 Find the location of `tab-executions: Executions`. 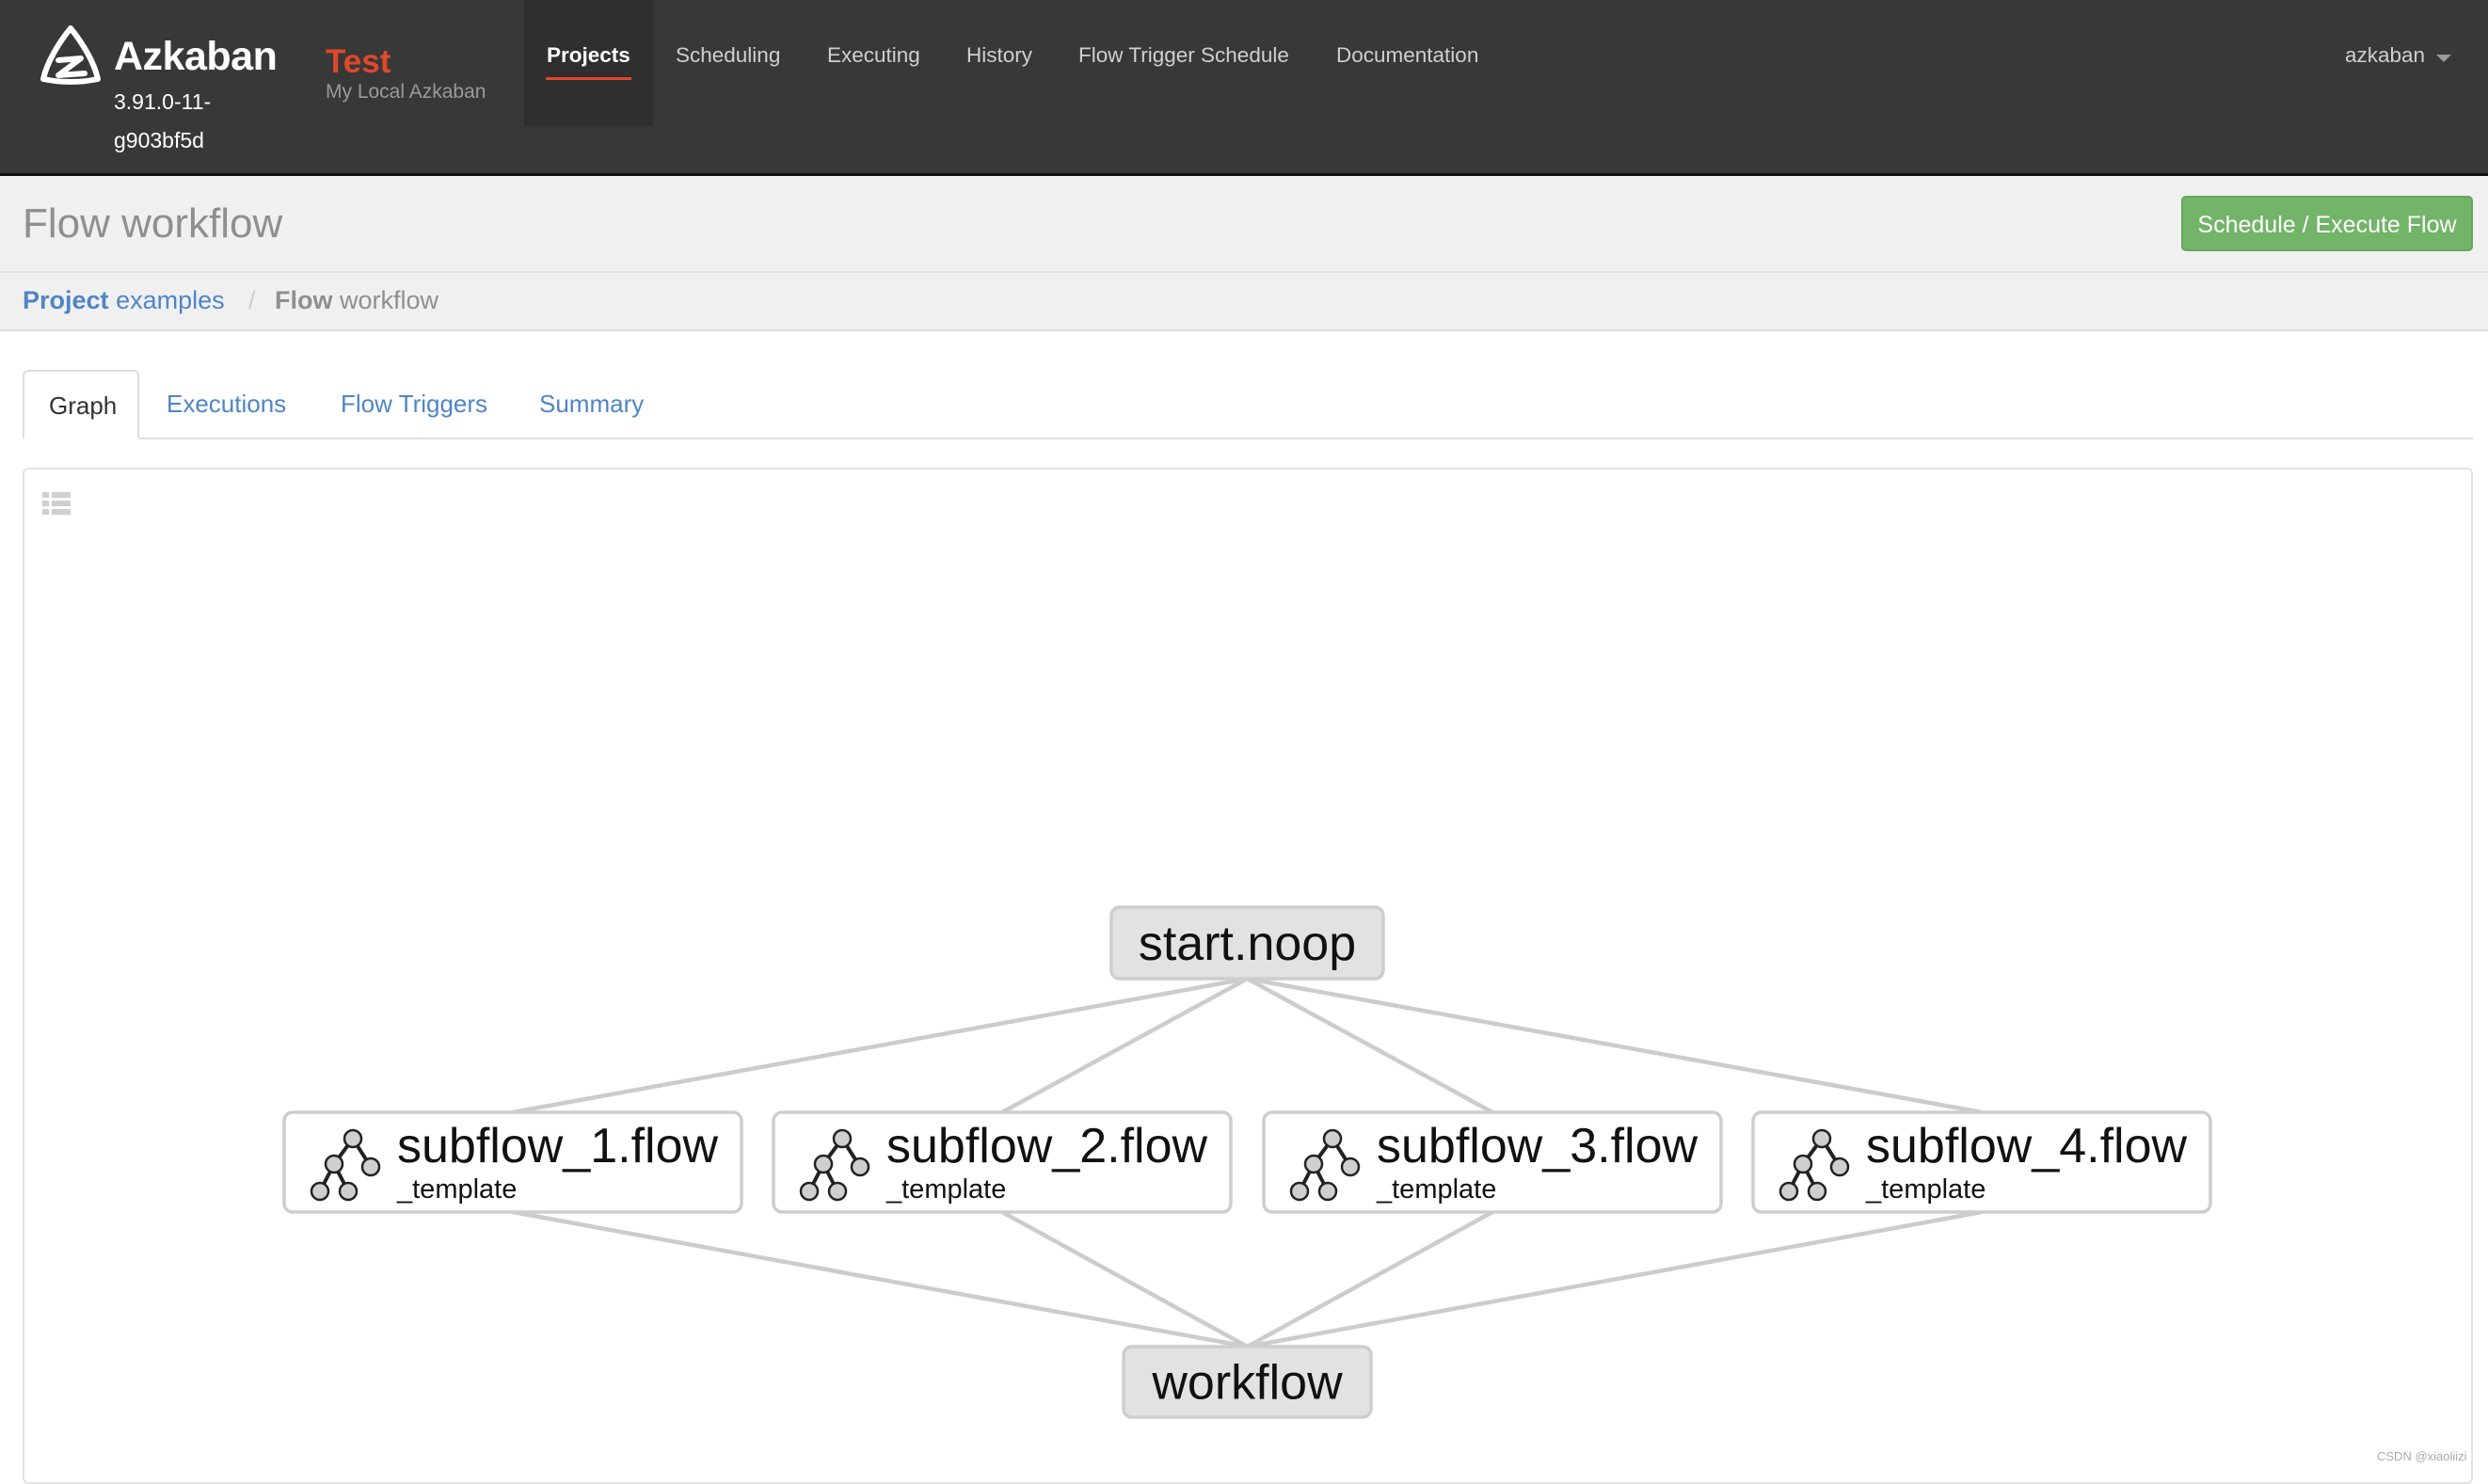

tab-executions: Executions is located at coordinates (226, 404).